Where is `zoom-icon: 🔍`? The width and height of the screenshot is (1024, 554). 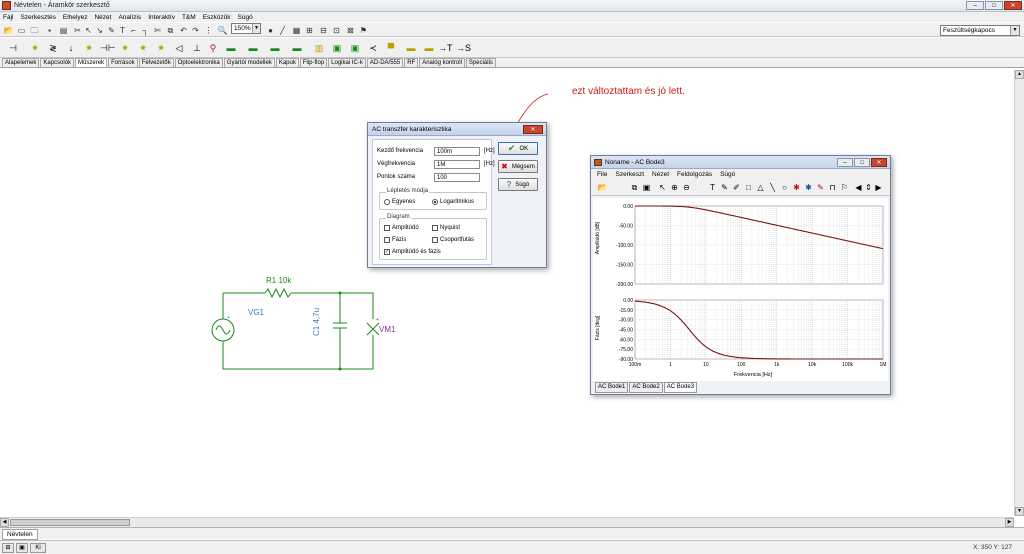
zoom-icon: 🔍 is located at coordinates (222, 30).